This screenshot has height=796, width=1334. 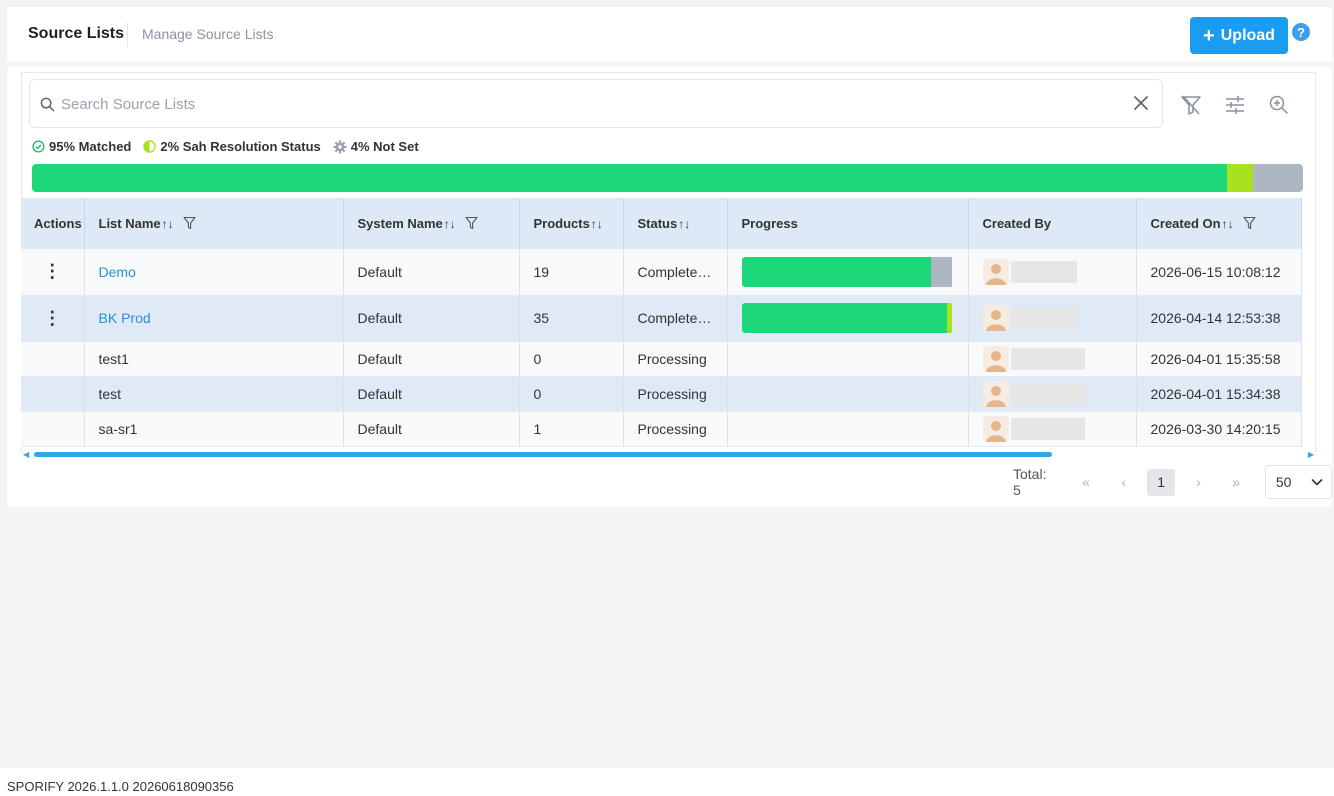 What do you see at coordinates (431, 223) in the screenshot?
I see `column-header-system-name: System Name↑↓` at bounding box center [431, 223].